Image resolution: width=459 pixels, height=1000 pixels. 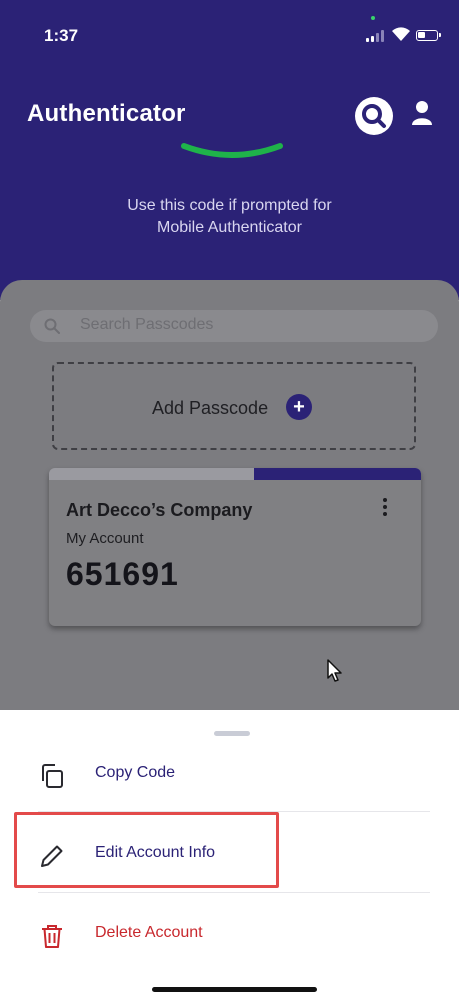 What do you see at coordinates (146, 850) in the screenshot?
I see `highlight-annotation-box` at bounding box center [146, 850].